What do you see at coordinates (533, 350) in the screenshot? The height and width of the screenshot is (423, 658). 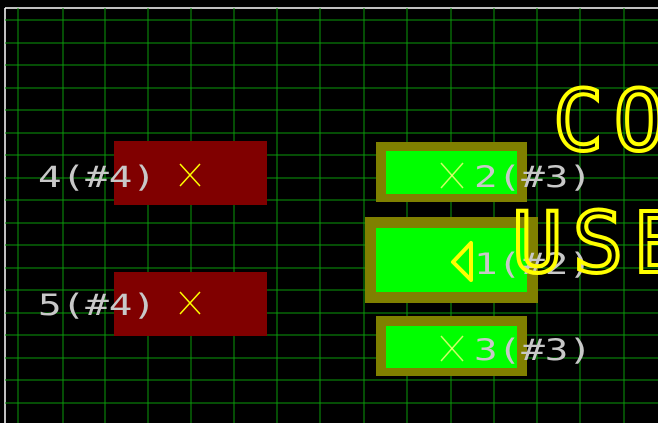 I see `pad-3-label: 3(#3)` at bounding box center [533, 350].